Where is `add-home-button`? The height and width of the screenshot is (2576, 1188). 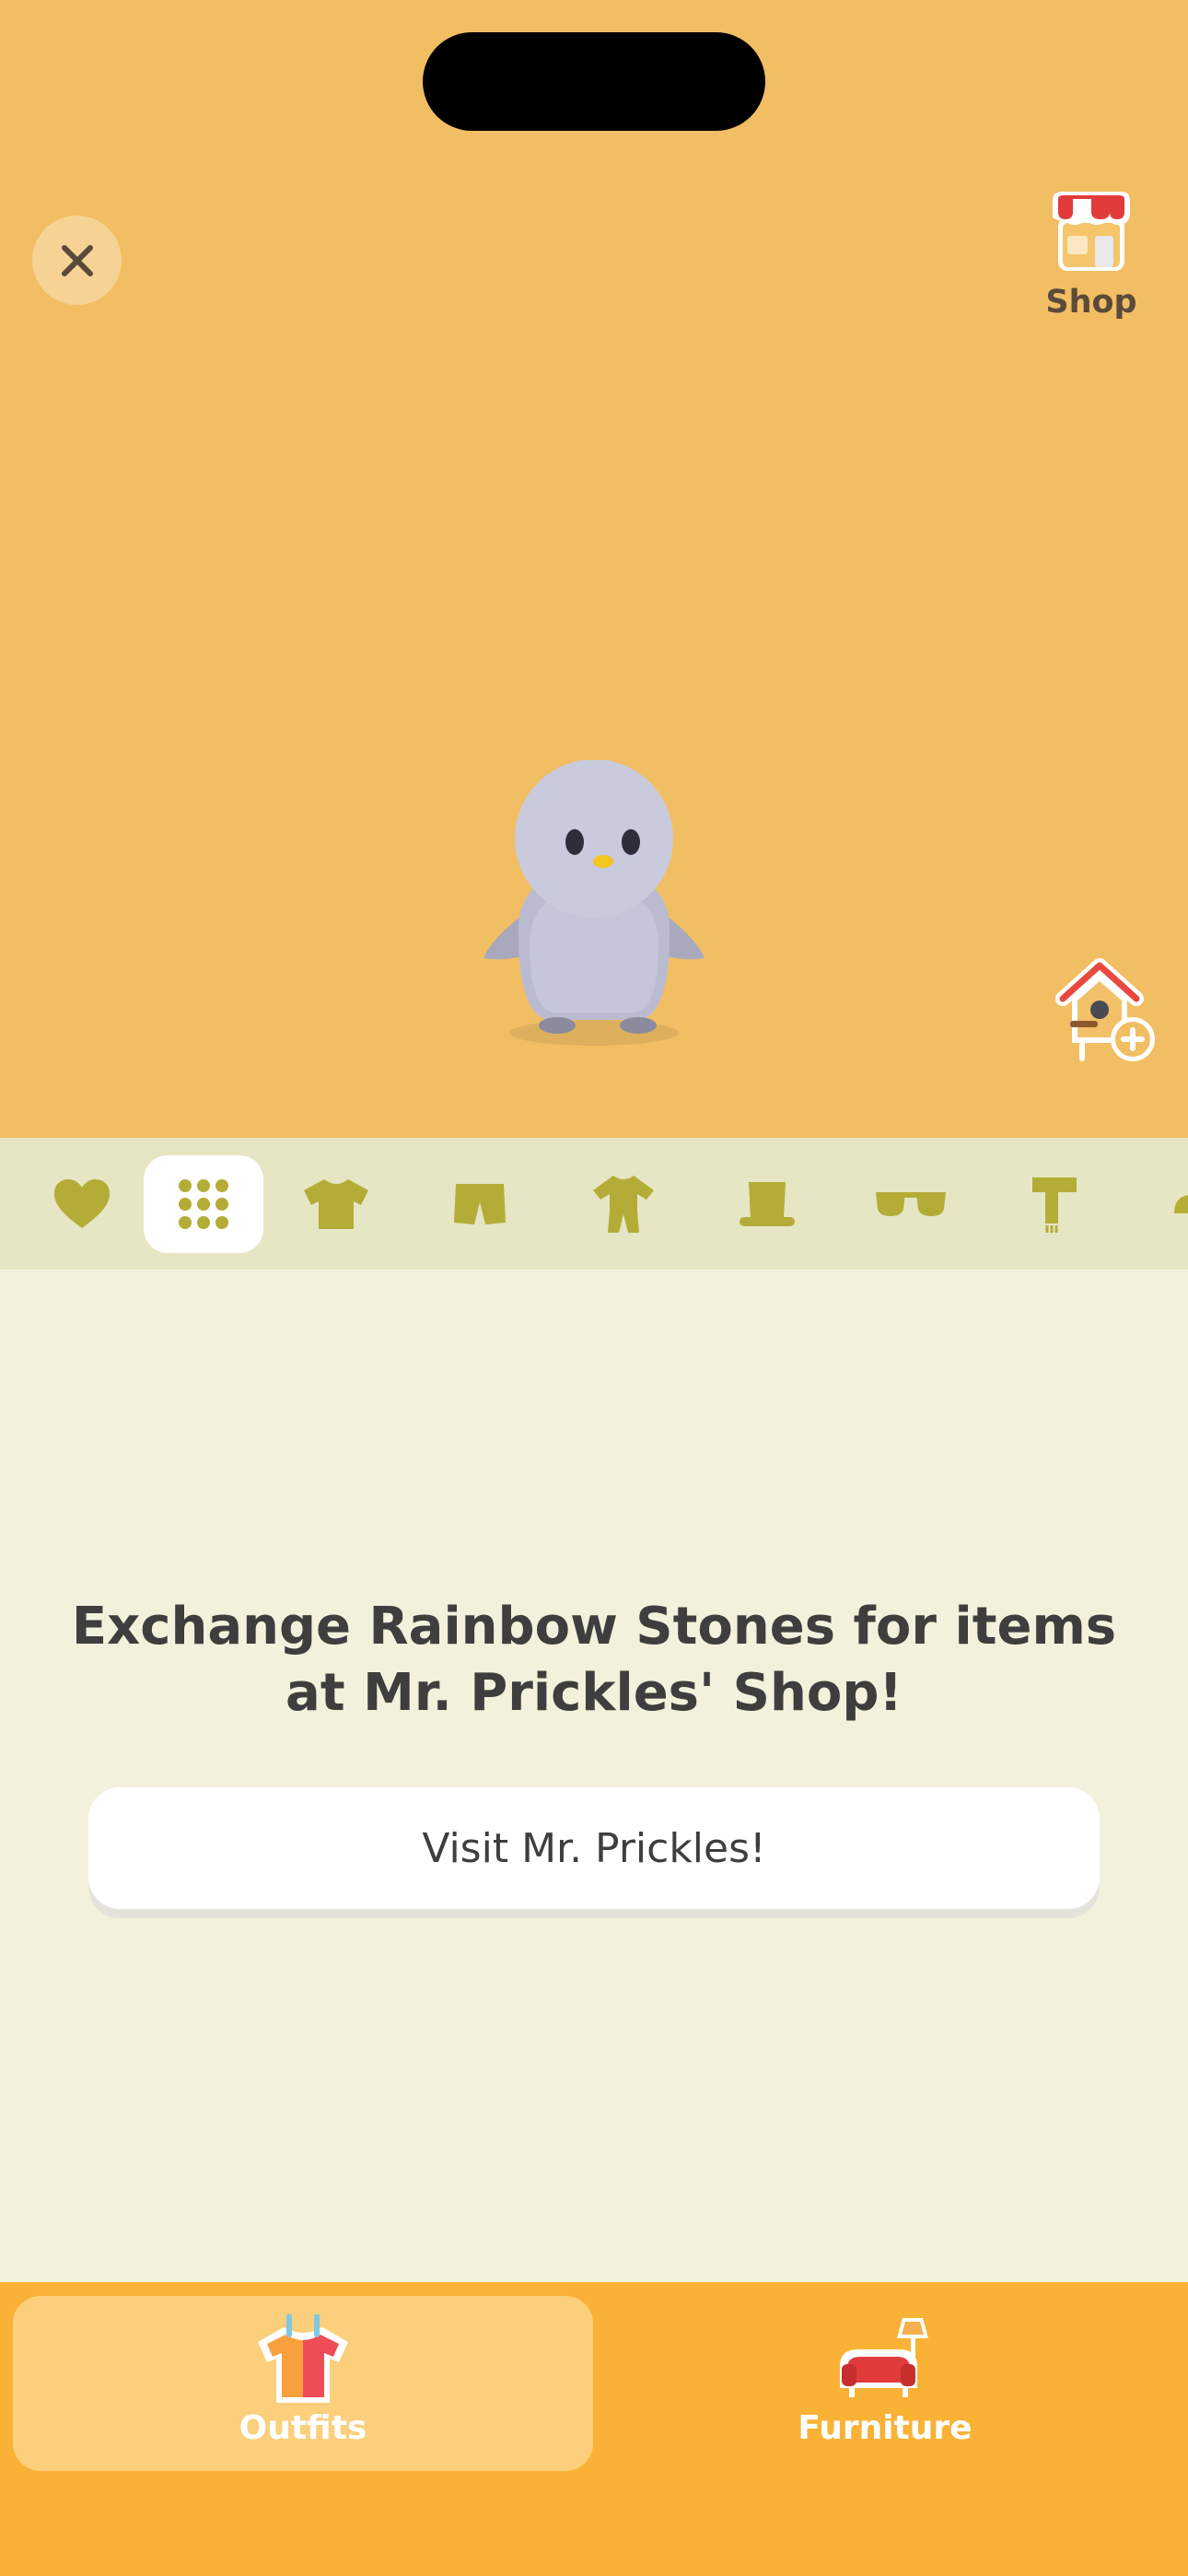 add-home-button is located at coordinates (1107, 1013).